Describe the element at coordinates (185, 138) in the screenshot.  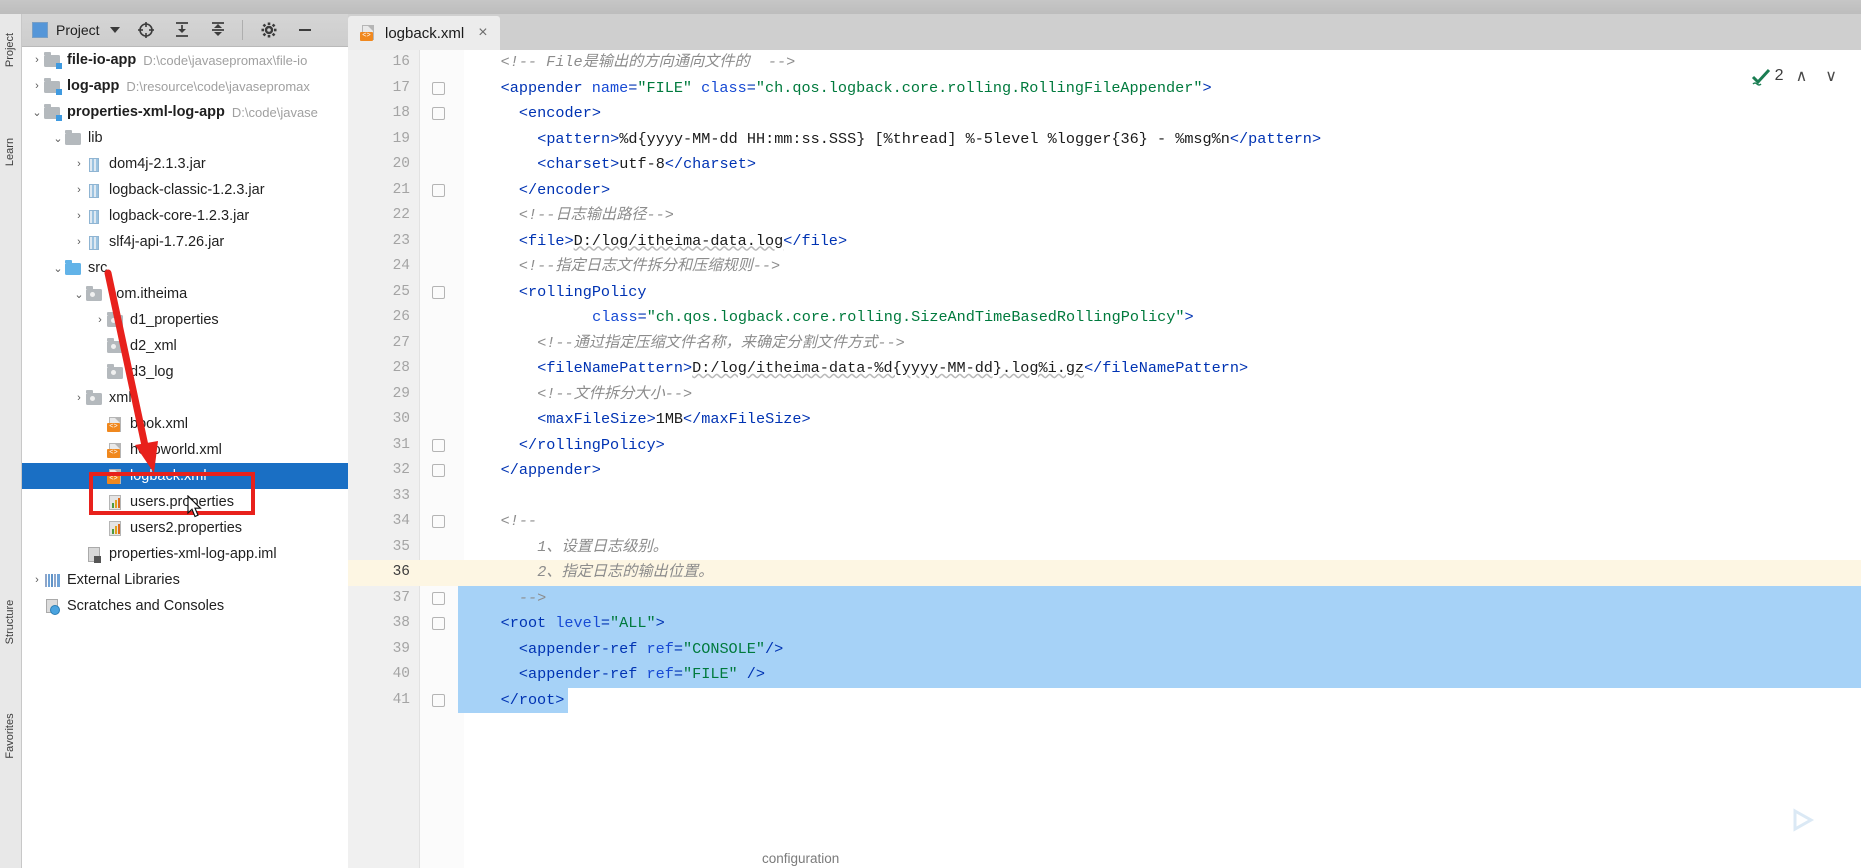
I see `tree-item-lib: ⌄ lib` at that location.